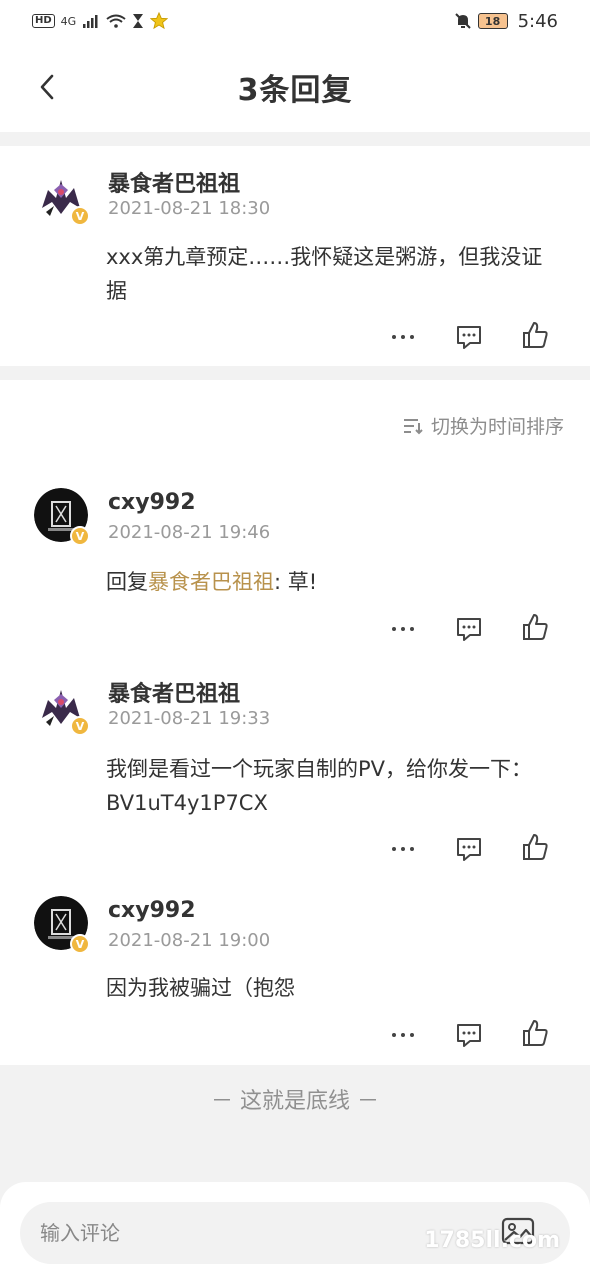  I want to click on chevron-left-icon, so click(47, 87).